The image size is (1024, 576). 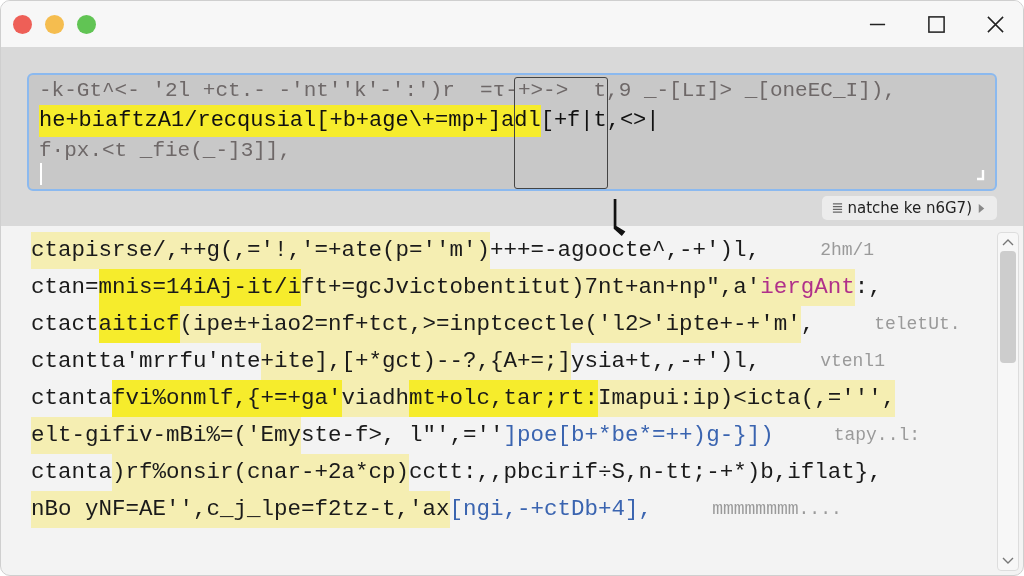 I want to click on code-text: cctt:,,pbcirif÷S,n-tt;-+*)b,iflat},, so click(x=645, y=472).